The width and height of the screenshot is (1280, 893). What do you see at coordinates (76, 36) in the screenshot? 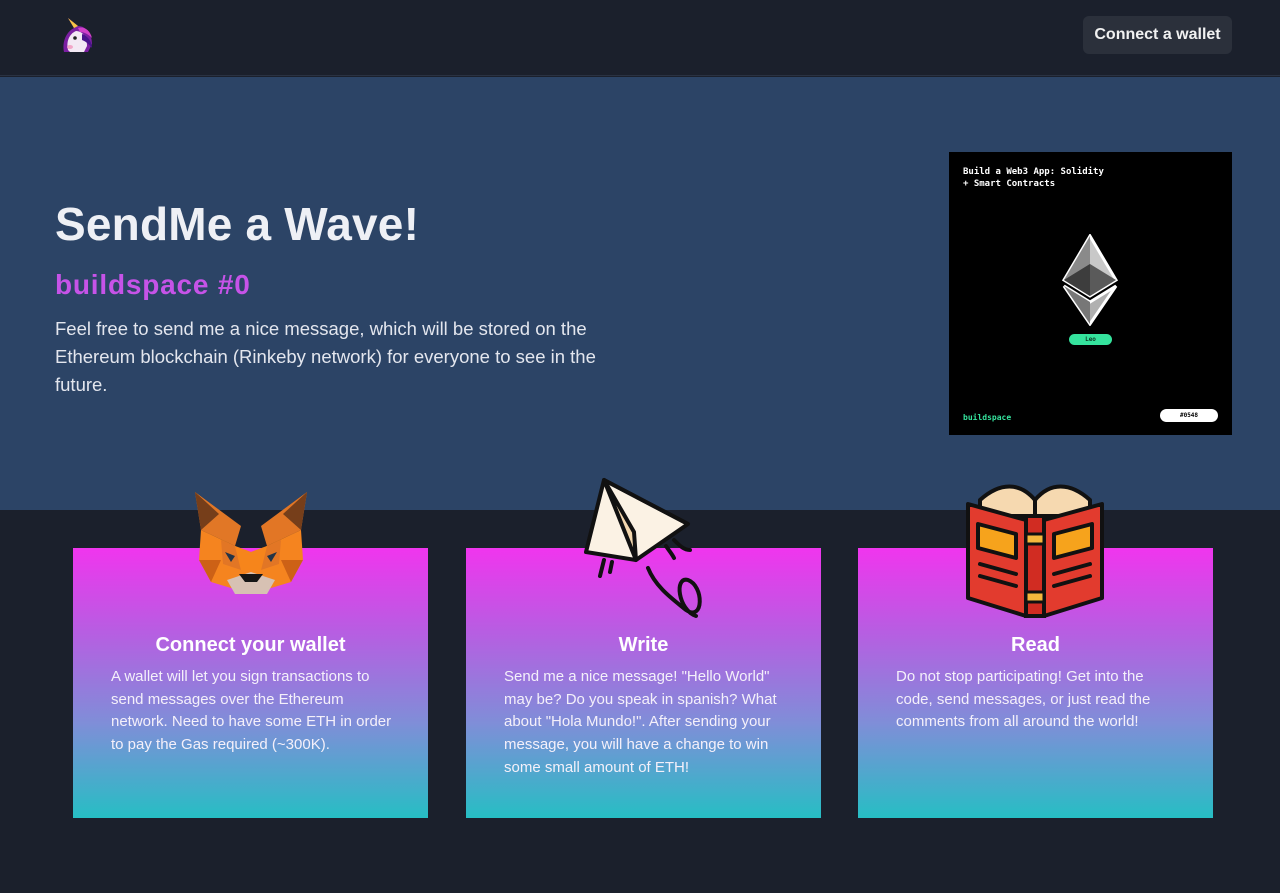
I see `unicorn-icon` at bounding box center [76, 36].